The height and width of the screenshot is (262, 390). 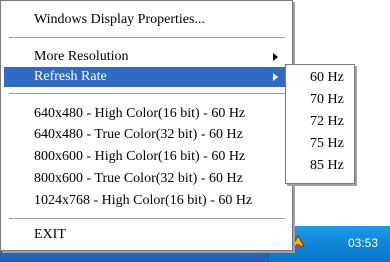 What do you see at coordinates (327, 165) in the screenshot?
I see `submenu-item-label: 85 Hz` at bounding box center [327, 165].